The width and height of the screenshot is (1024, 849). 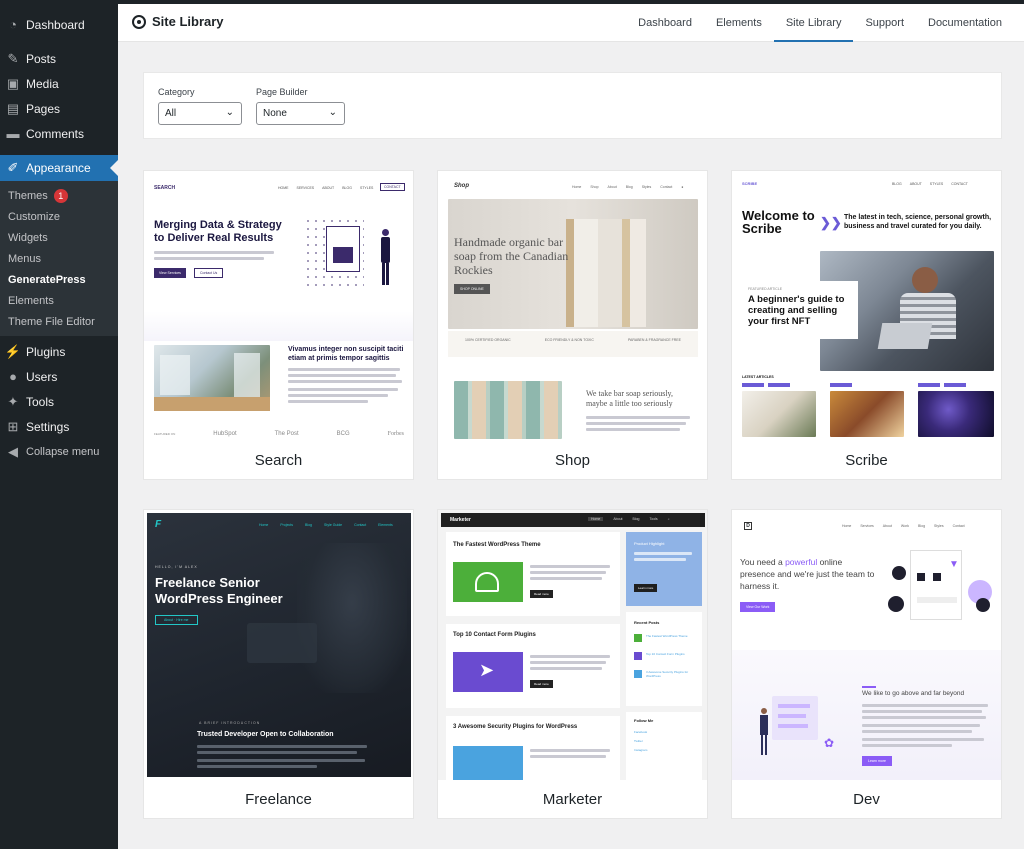 I want to click on preview-nav-item: Shop, so click(x=594, y=187).